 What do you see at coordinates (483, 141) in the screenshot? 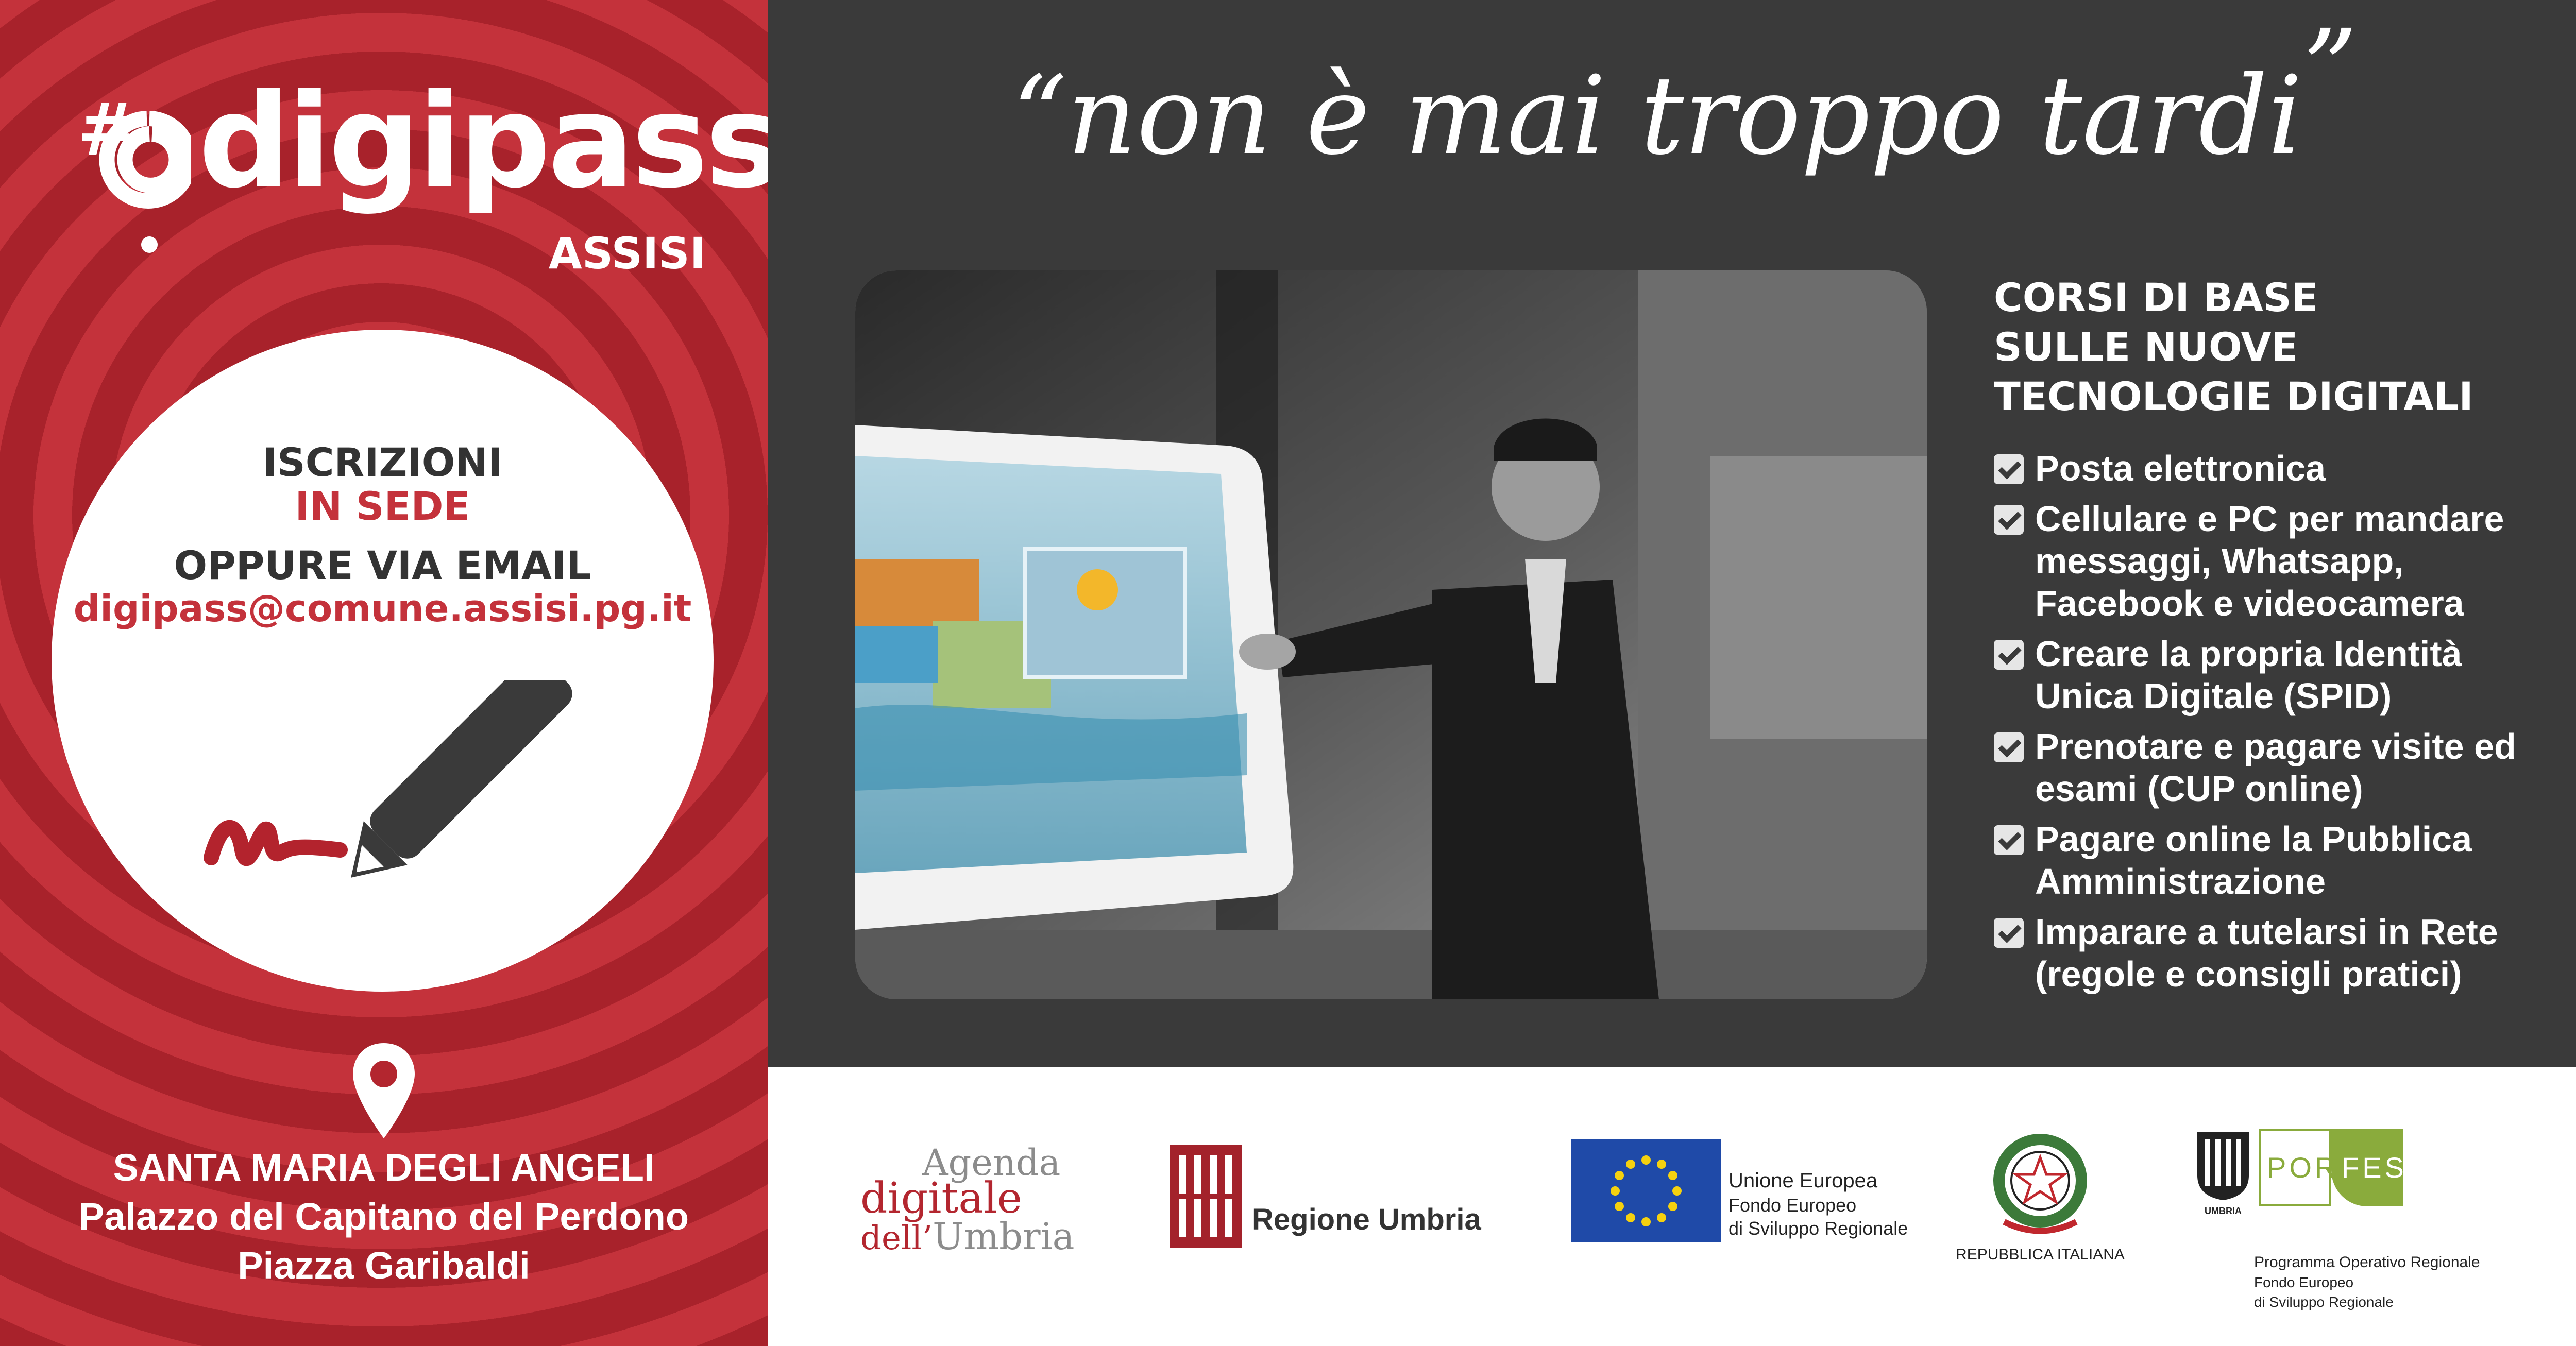
I see `logo-wordmark: digipass` at bounding box center [483, 141].